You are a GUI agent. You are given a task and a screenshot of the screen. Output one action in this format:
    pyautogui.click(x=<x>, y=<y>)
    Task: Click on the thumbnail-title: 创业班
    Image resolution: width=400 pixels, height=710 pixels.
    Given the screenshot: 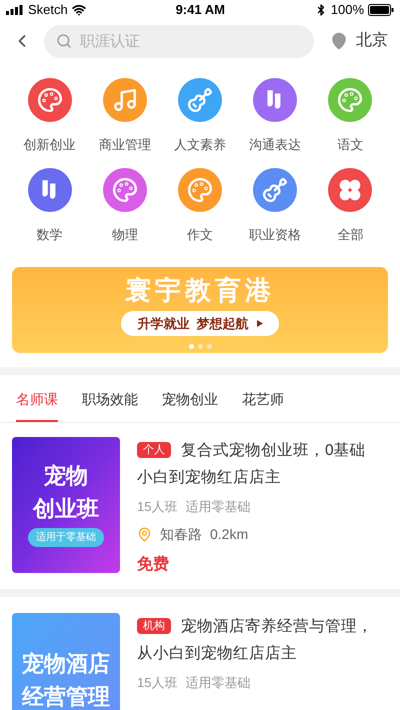 What is the action you would take?
    pyautogui.click(x=66, y=509)
    